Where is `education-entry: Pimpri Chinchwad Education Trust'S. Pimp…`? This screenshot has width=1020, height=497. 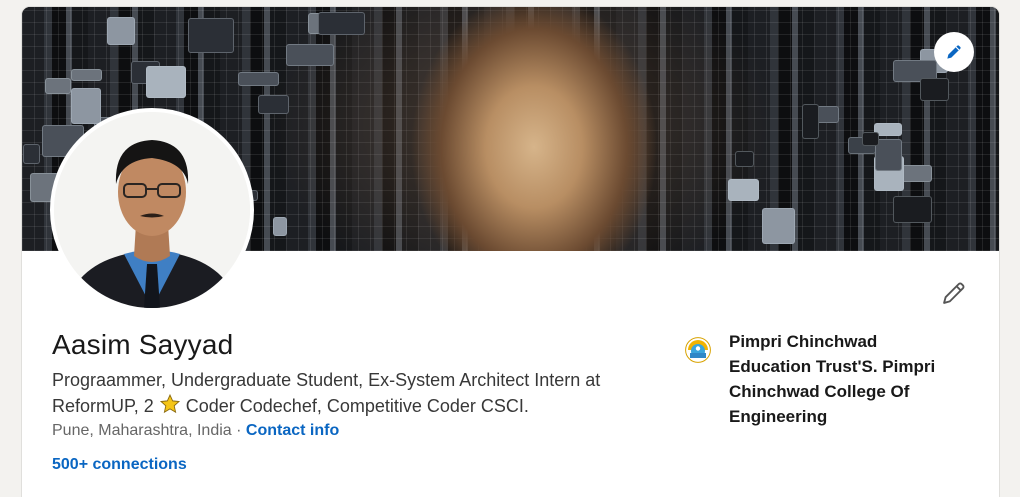 education-entry: Pimpri Chinchwad Education Trust'S. Pimp… is located at coordinates (824, 379).